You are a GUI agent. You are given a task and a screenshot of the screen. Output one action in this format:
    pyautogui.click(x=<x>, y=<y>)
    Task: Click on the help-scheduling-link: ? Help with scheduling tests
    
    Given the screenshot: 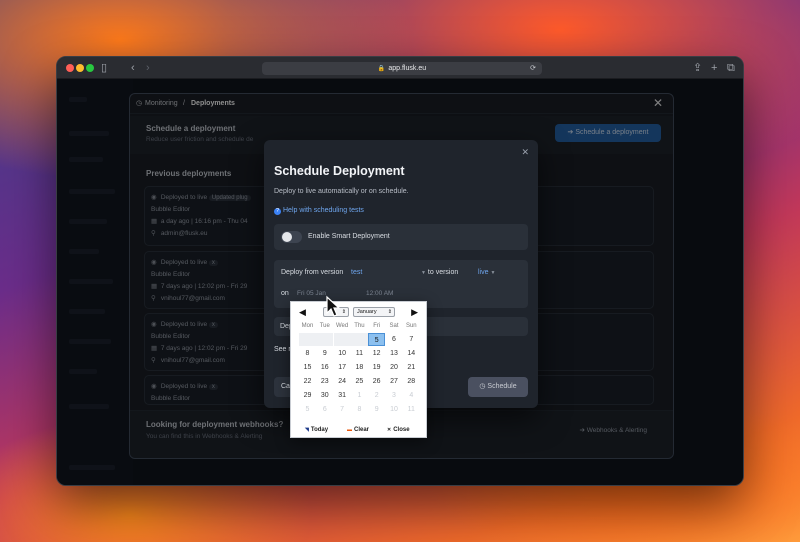 What is the action you would take?
    pyautogui.click(x=319, y=211)
    